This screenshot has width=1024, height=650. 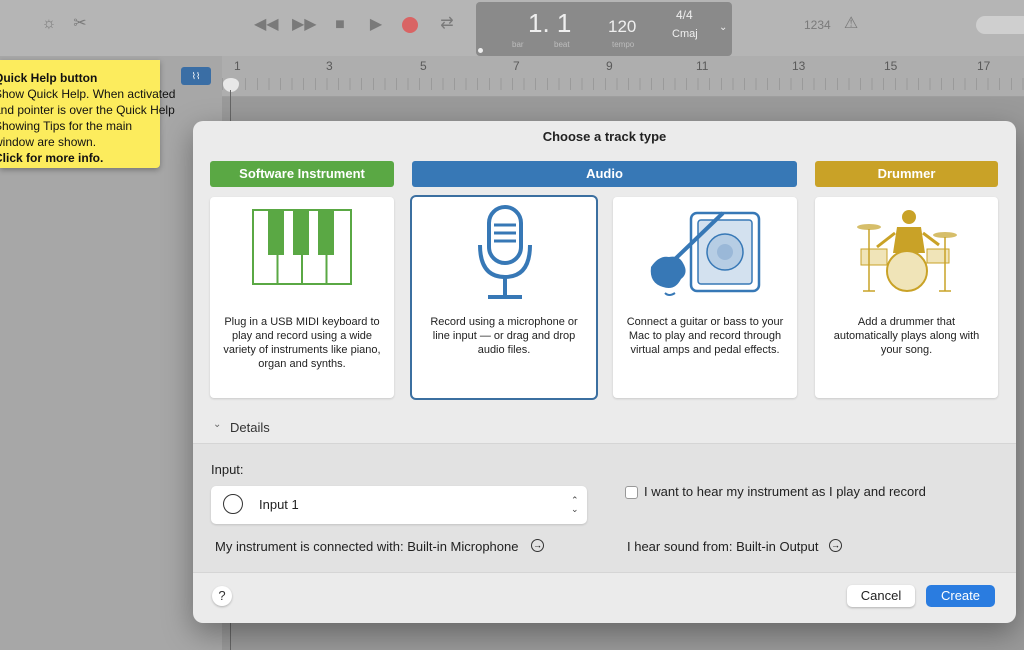 What do you see at coordinates (799, 66) in the screenshot?
I see `ruler-tick: 13` at bounding box center [799, 66].